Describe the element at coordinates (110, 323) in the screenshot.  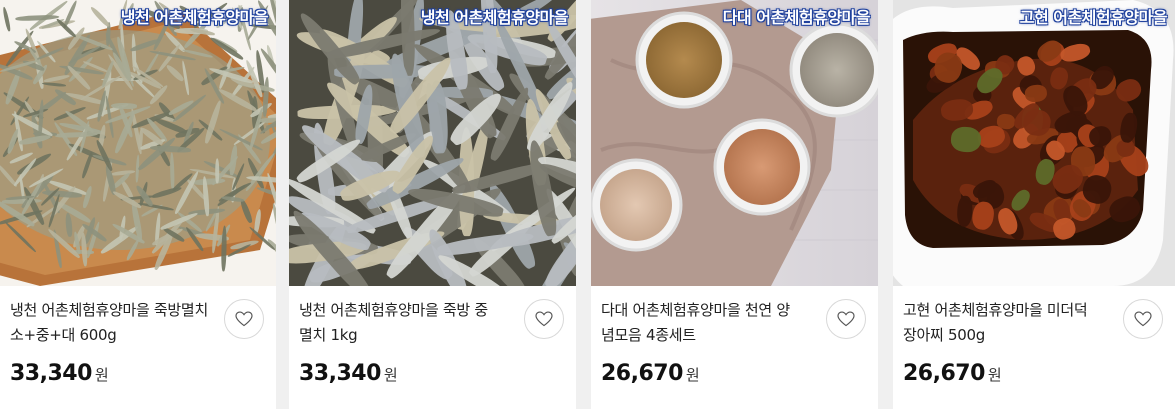
I see `product-title: 냉천 어촌체험휴양마을 죽방멸치 소+중+대 600g` at that location.